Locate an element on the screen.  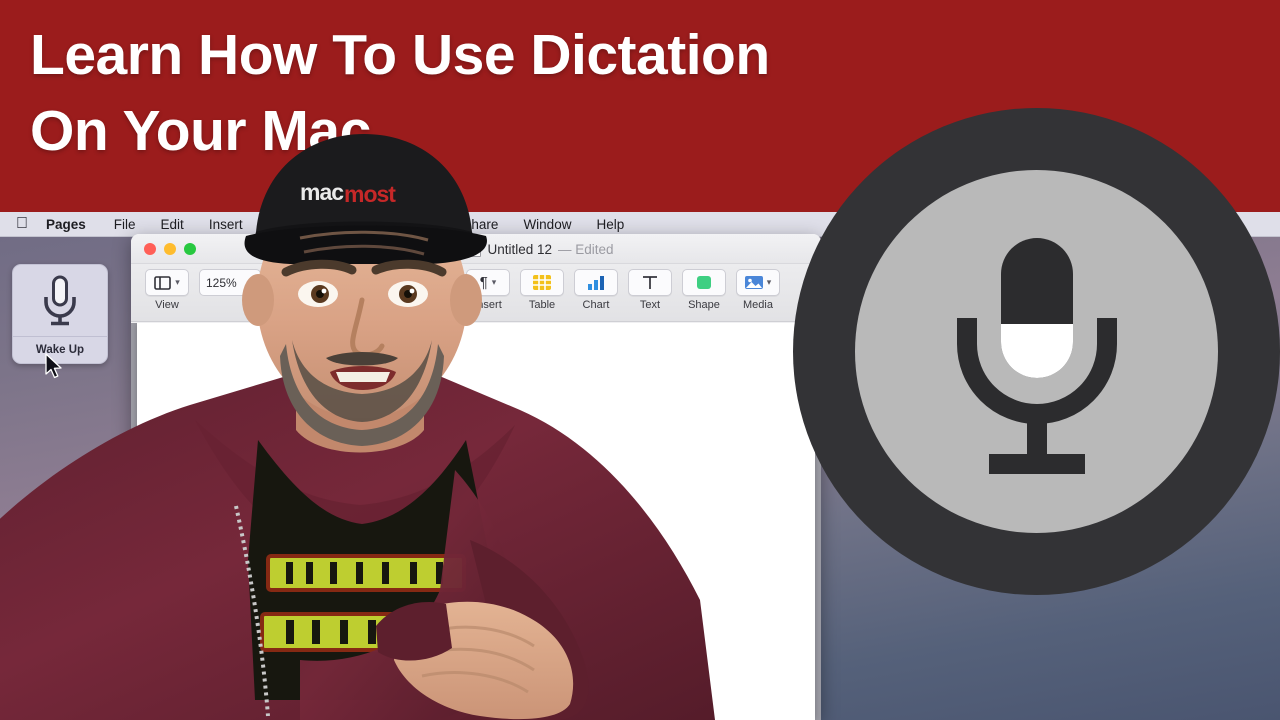
toolbar-media-item: ▾ Media is located at coordinates (758, 290).